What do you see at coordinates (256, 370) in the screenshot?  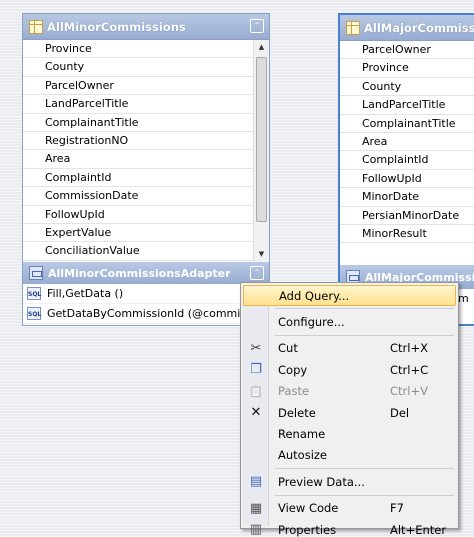 I see `copy-icon: ❐` at bounding box center [256, 370].